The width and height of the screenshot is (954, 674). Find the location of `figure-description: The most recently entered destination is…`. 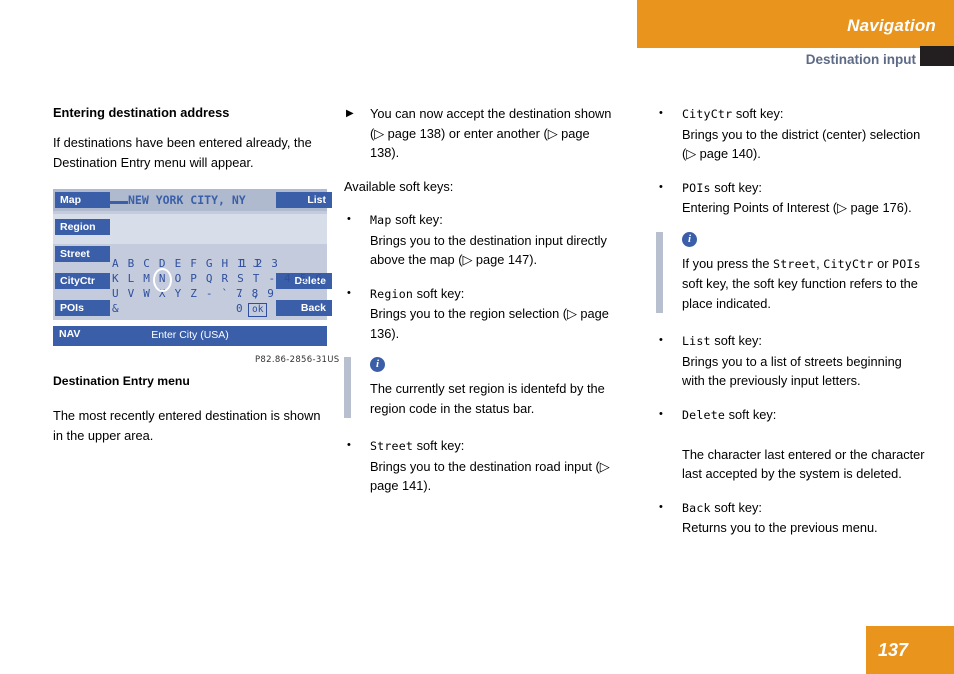

figure-description: The most recently entered destination is… is located at coordinates (187, 425).